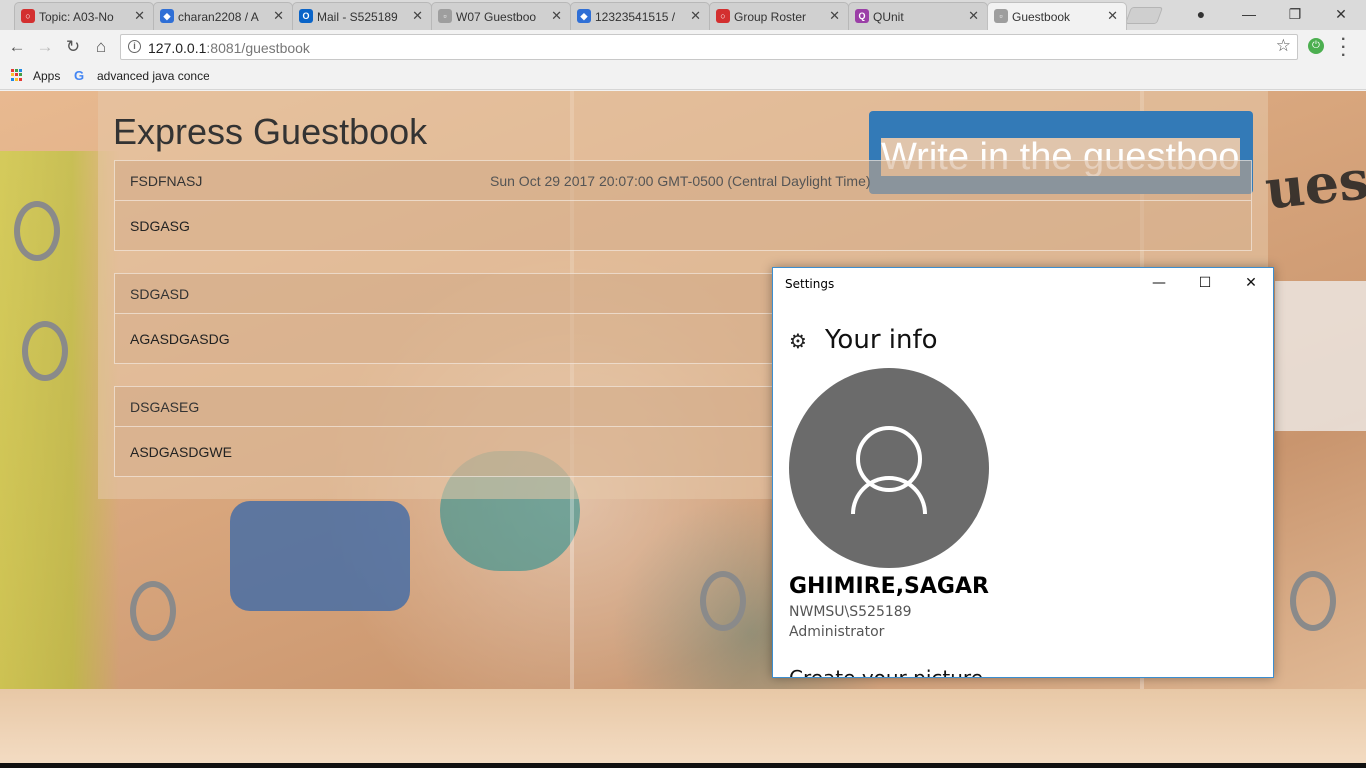  Describe the element at coordinates (177, 48) in the screenshot. I see `address-host: 127.0.0.1` at that location.